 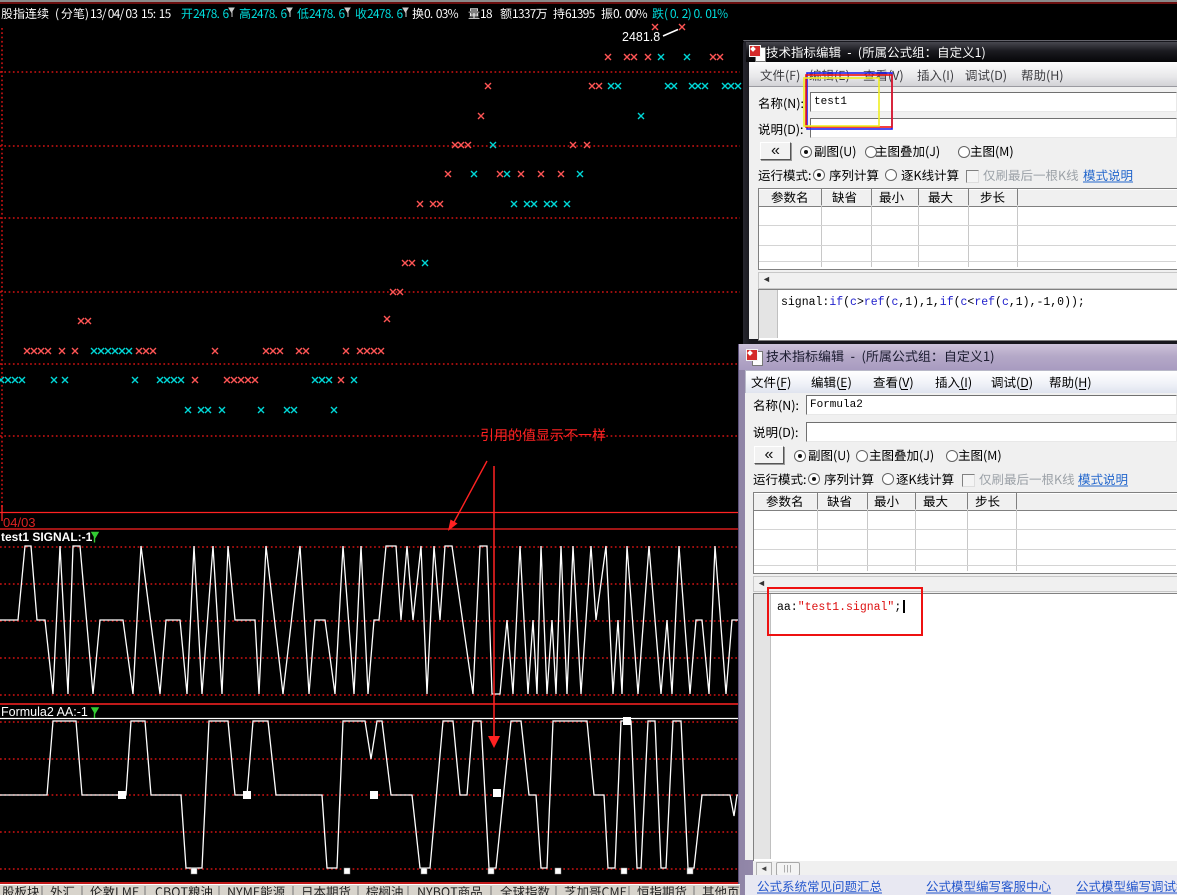 I want to click on svg-text: test1 SIGNAL:-1, so click(x=47, y=537).